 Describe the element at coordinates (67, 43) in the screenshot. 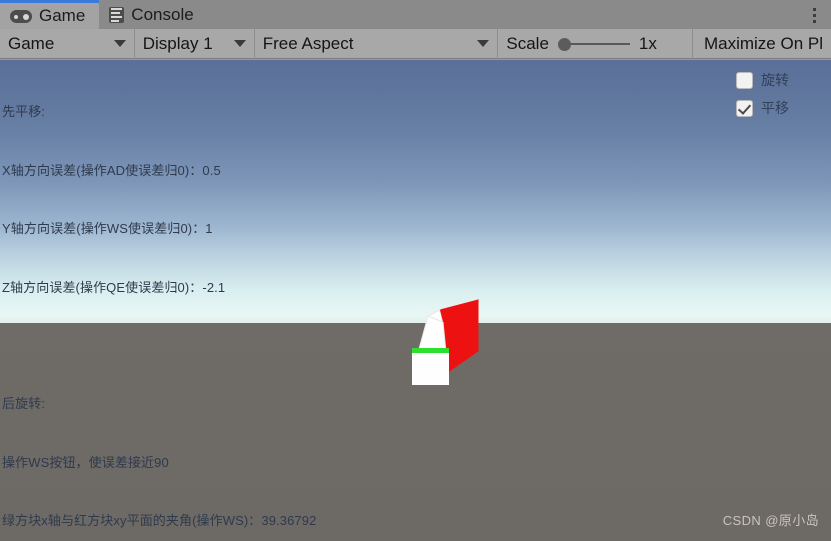

I see `view-type-dropdown: Game` at that location.